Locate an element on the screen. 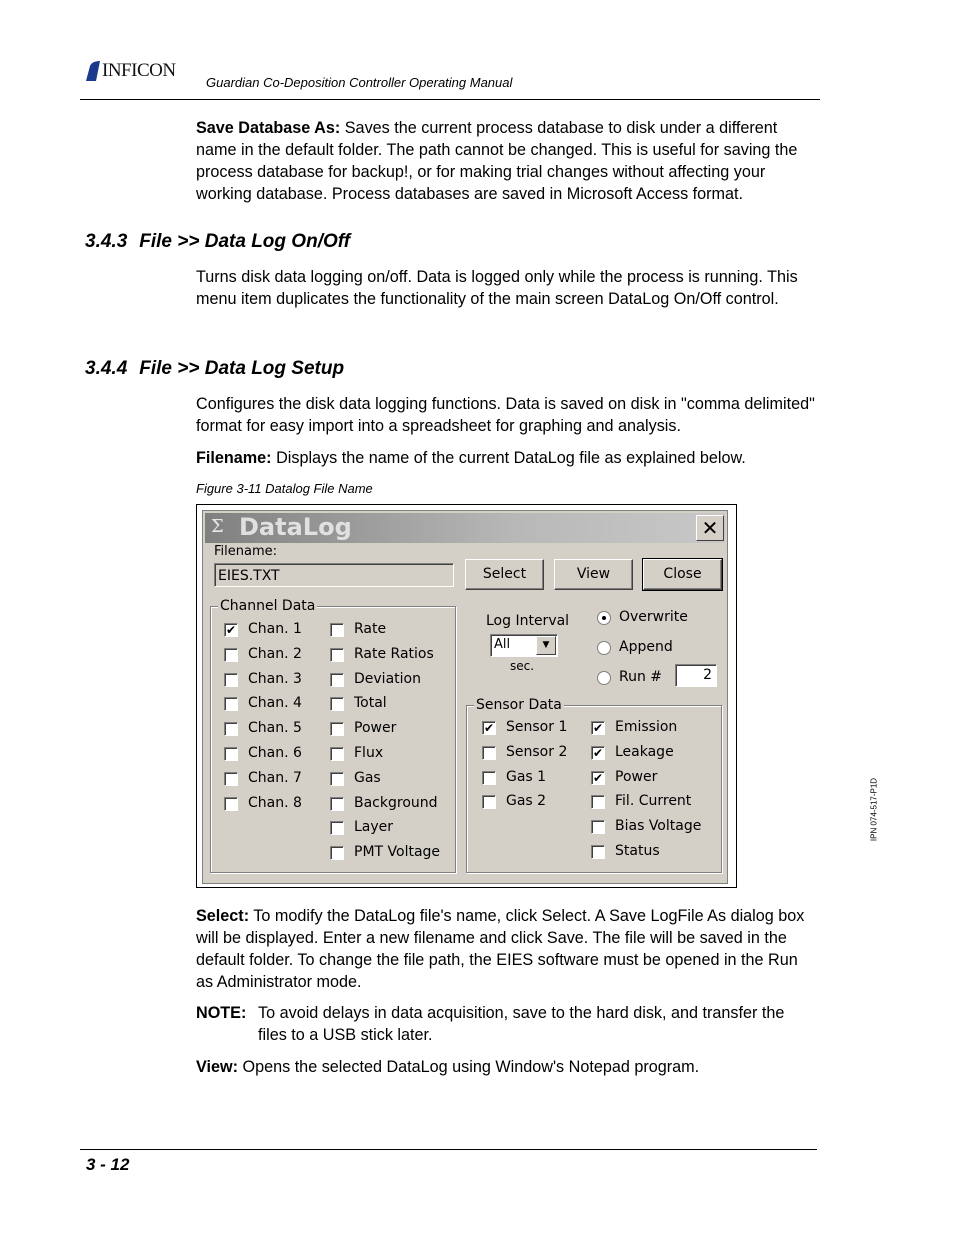 The width and height of the screenshot is (954, 1235). checkbox-label: Gas is located at coordinates (367, 778).